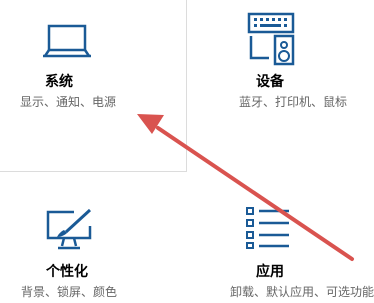  I want to click on tile-description: 卸载、默认应用、可选功能, so click(302, 292).